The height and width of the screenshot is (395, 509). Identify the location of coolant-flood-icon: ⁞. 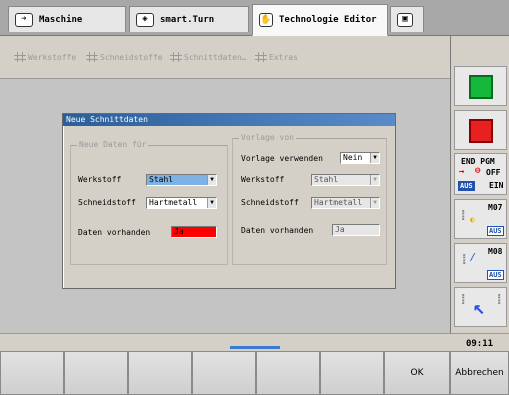
(464, 260).